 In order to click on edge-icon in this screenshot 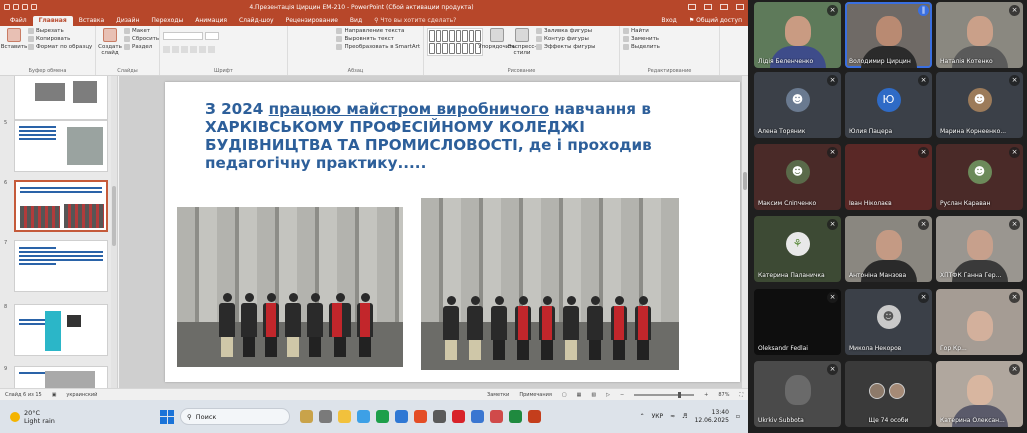, I will do `click(363, 416)`.